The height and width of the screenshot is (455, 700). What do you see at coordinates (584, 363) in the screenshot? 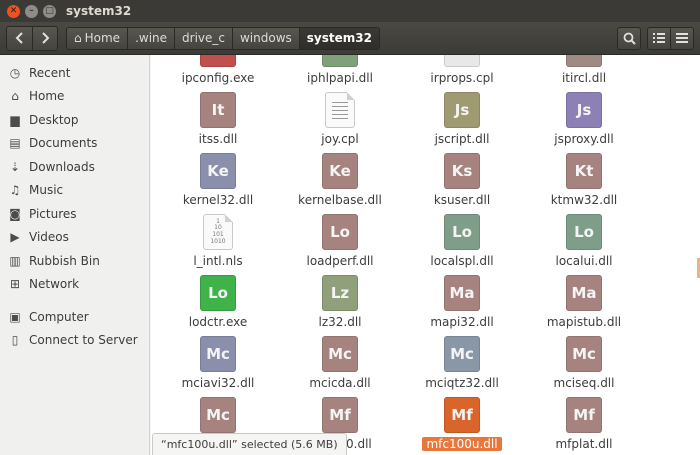
I see `file-item: Mc mciseq.dll` at bounding box center [584, 363].